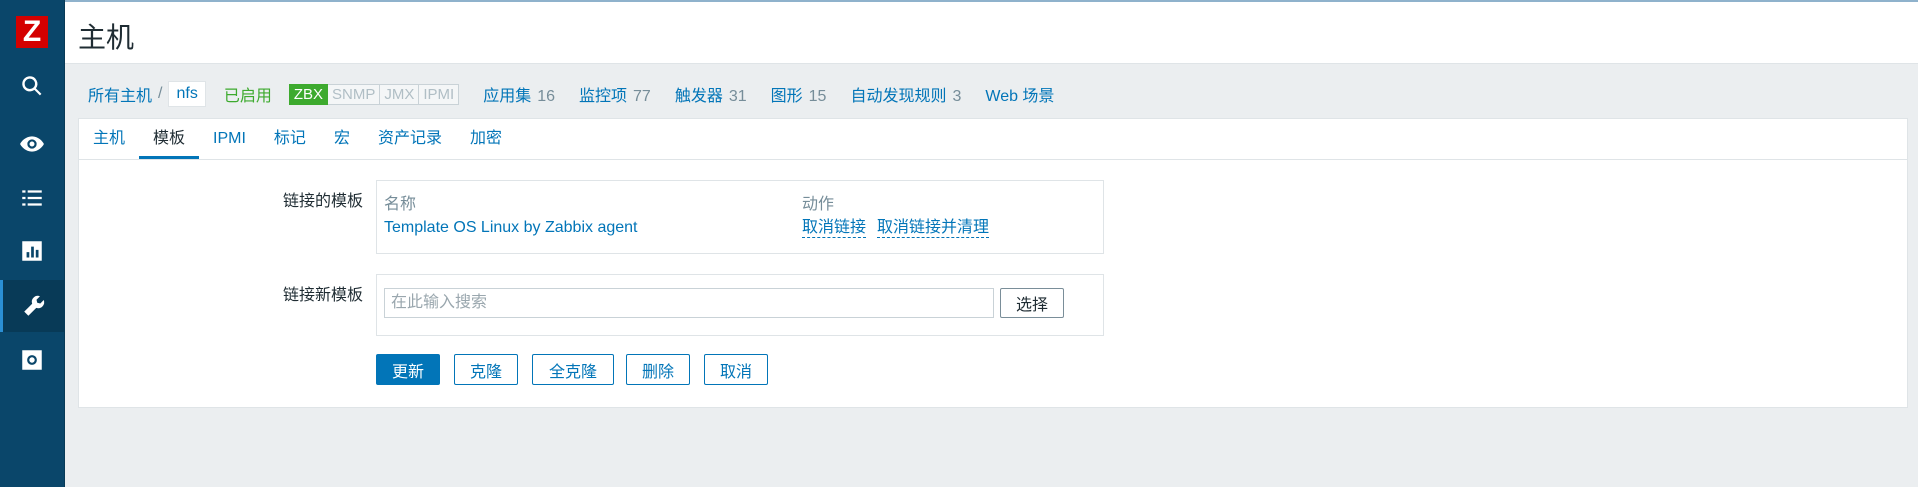 This screenshot has height=487, width=1918. Describe the element at coordinates (400, 94) in the screenshot. I see `badge-jmx: JMX` at that location.